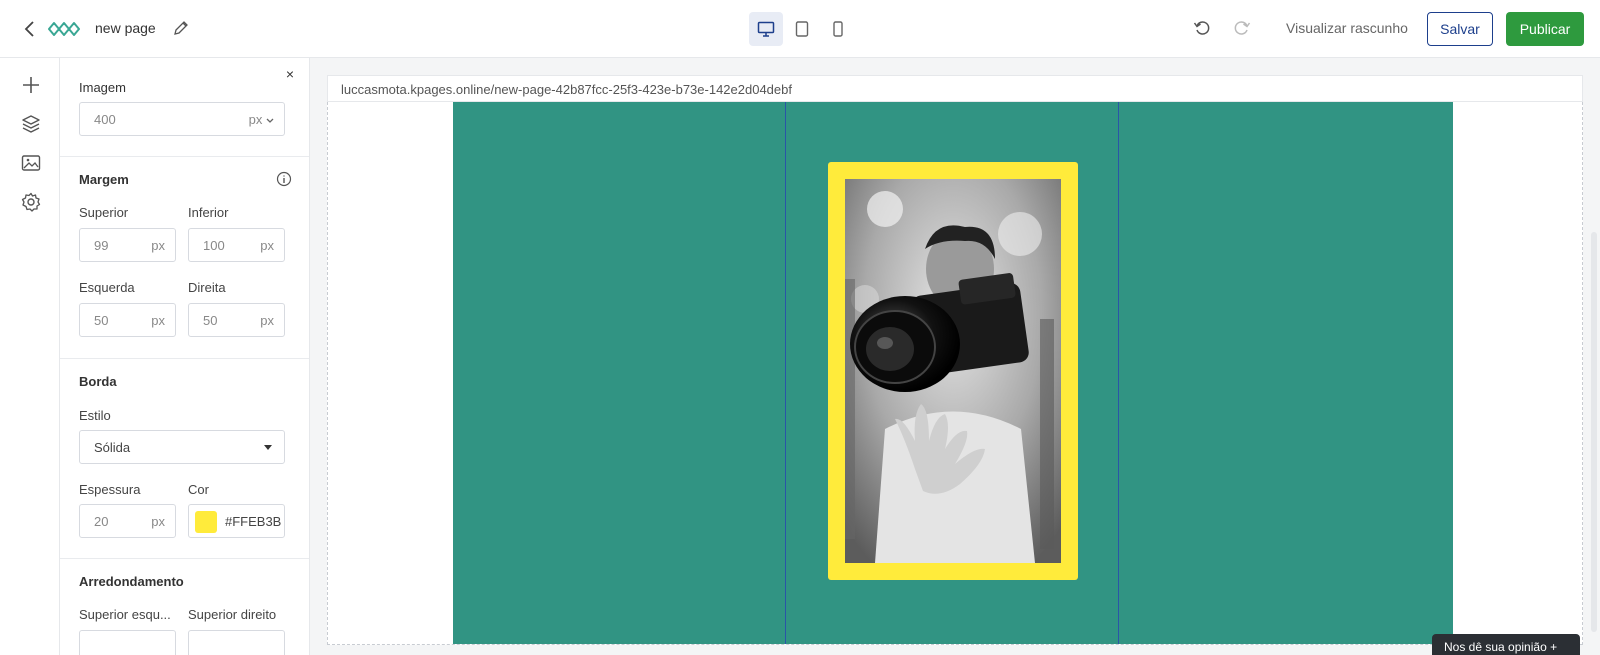 The image size is (1600, 655). I want to click on mobile-icon, so click(838, 29).